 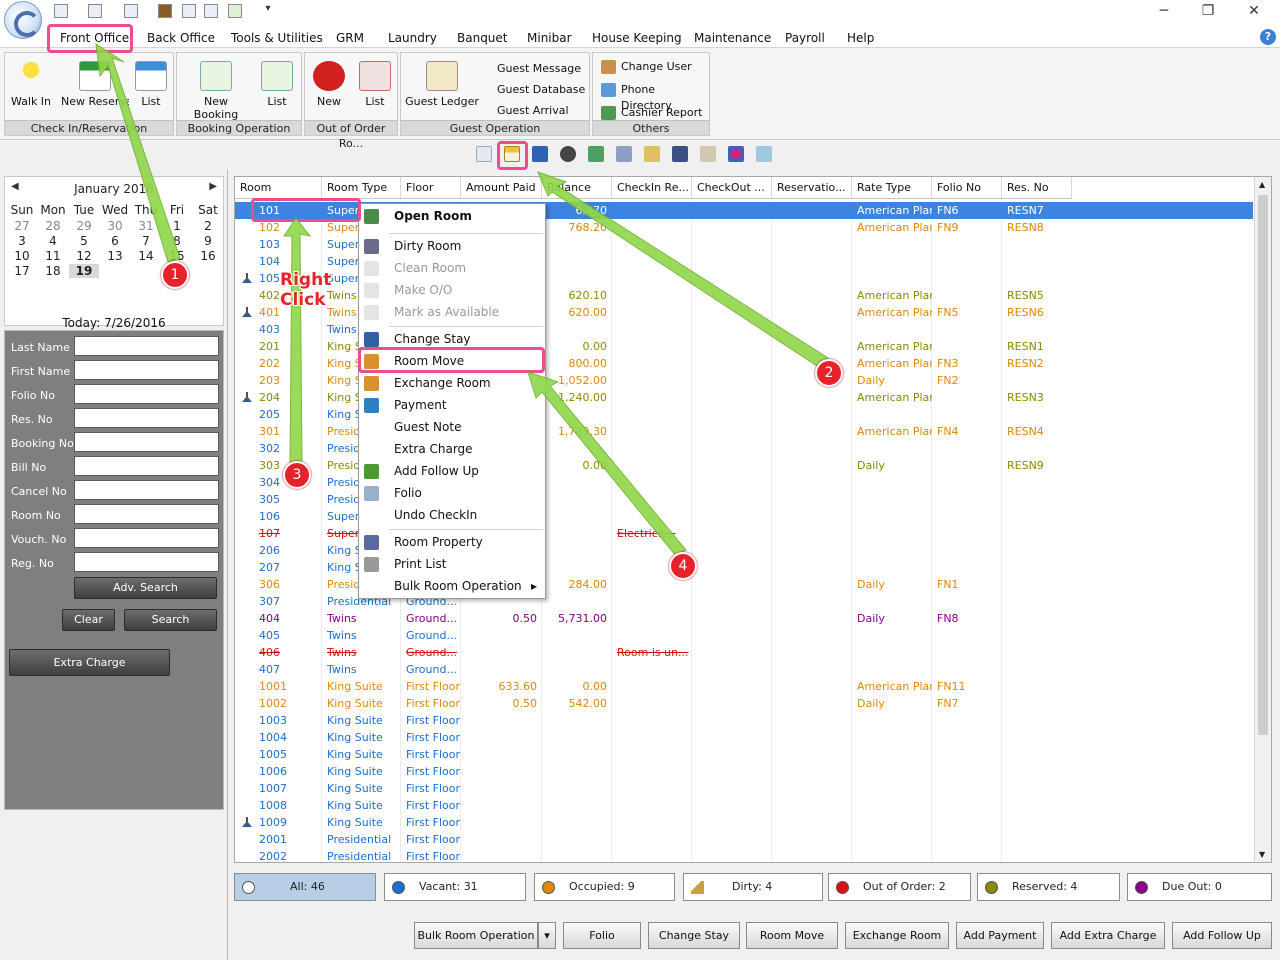 I want to click on callout-1: 1, so click(x=175, y=275).